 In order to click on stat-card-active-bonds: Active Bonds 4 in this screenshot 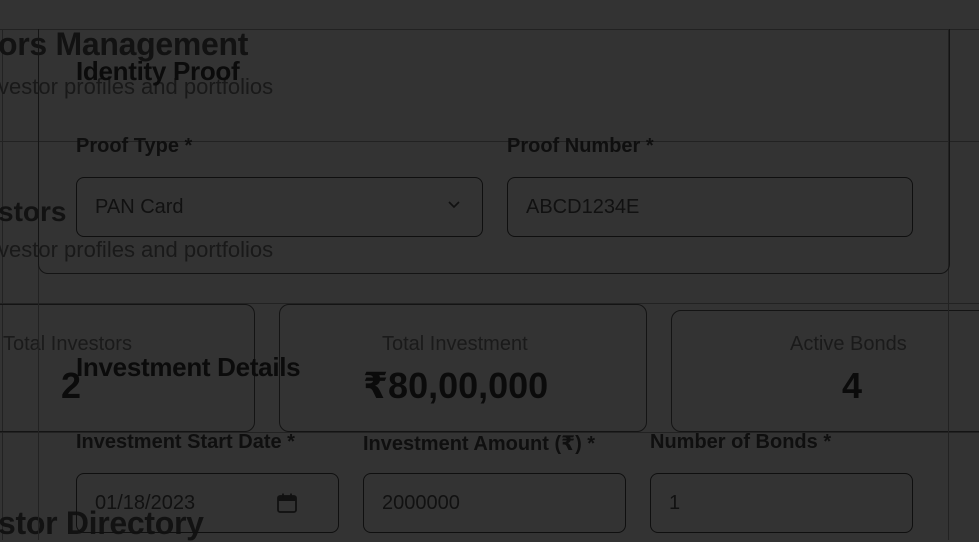, I will do `click(825, 371)`.